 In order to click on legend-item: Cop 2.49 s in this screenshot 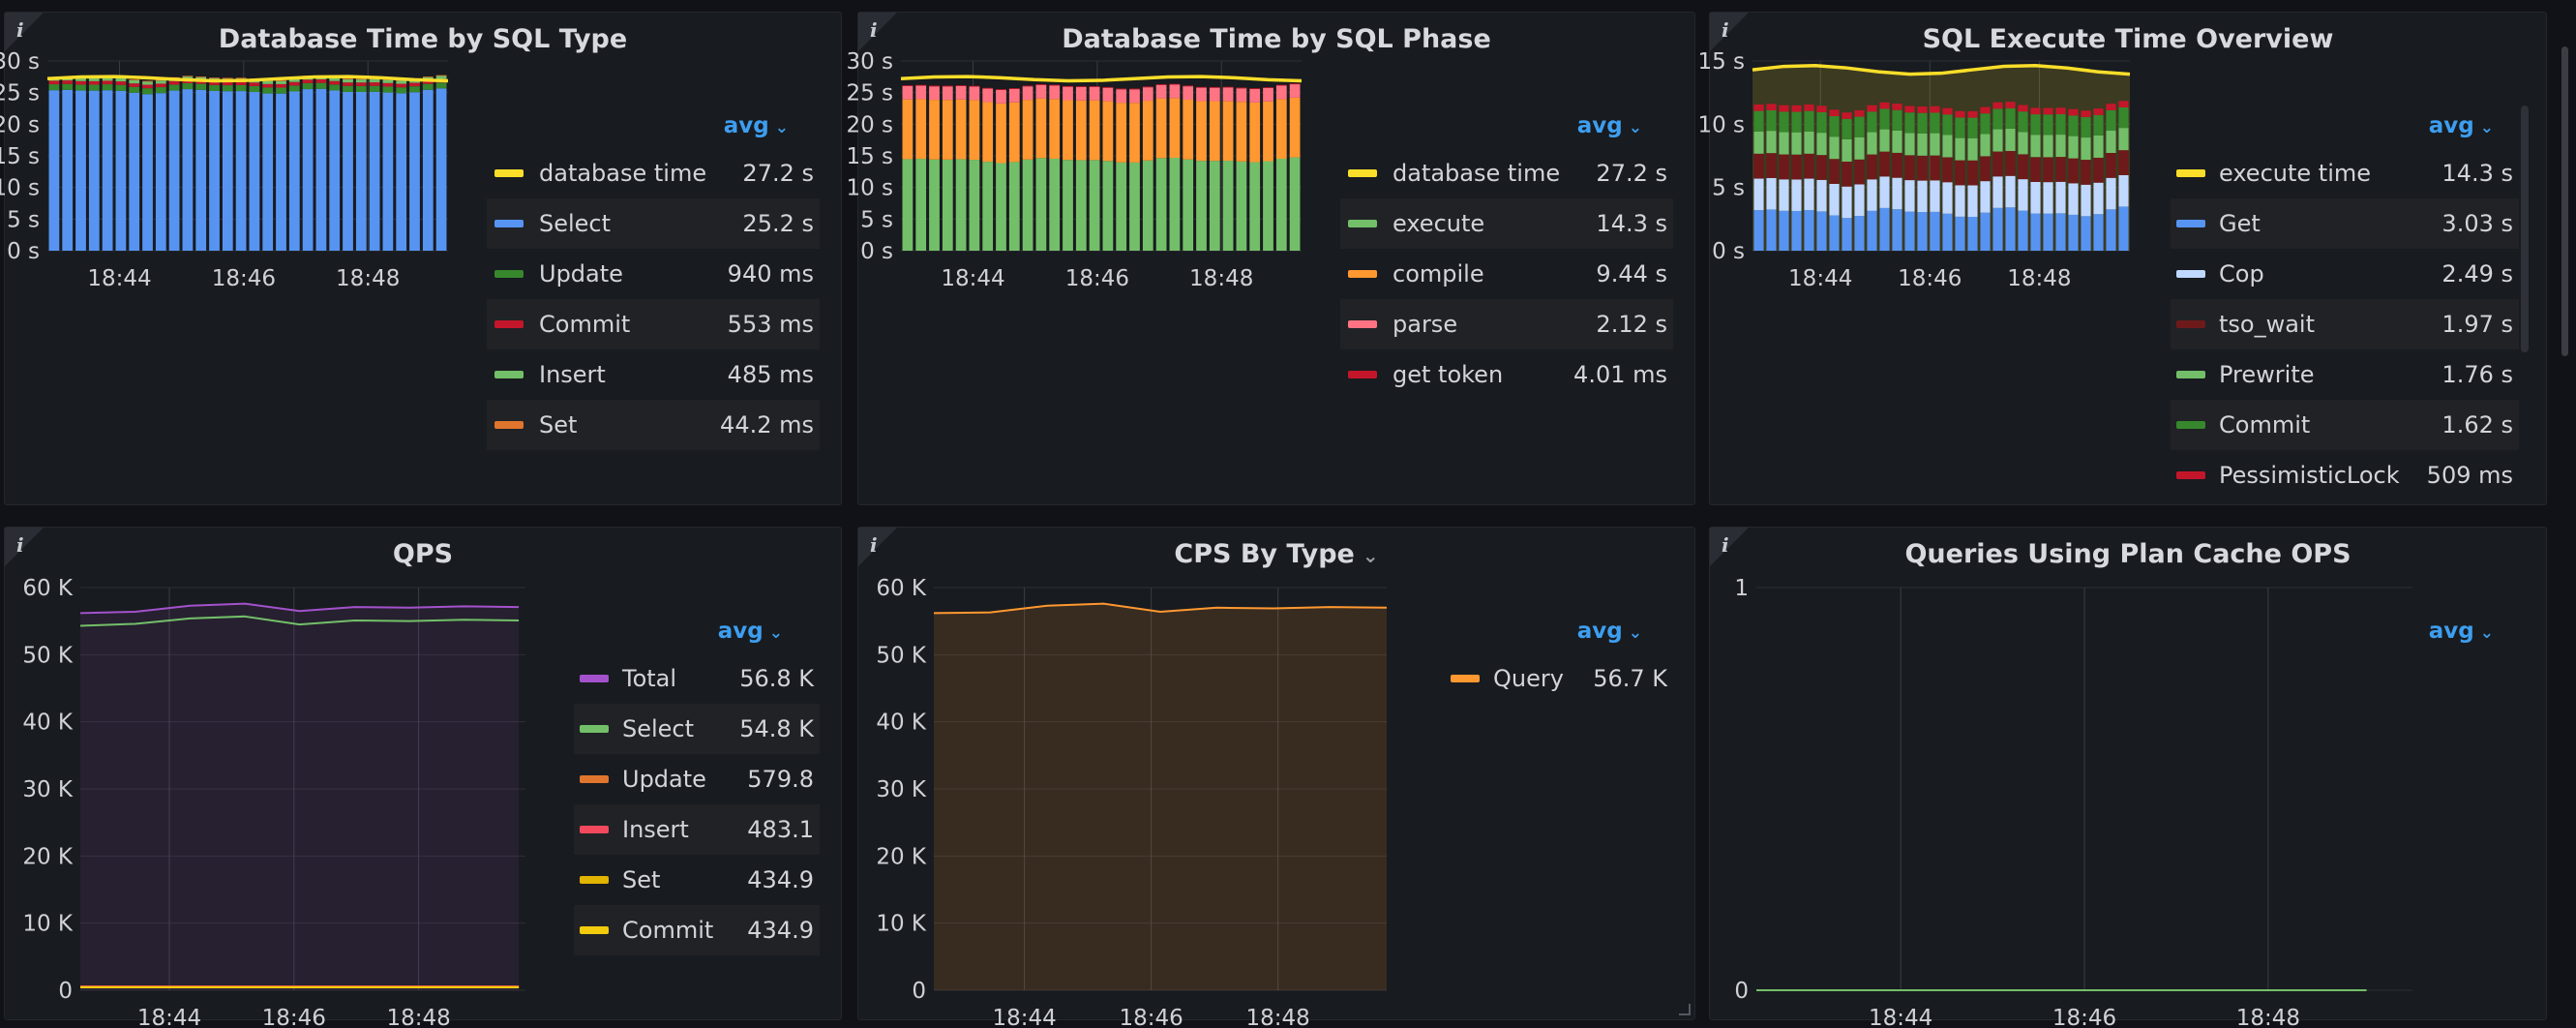, I will do `click(2345, 274)`.